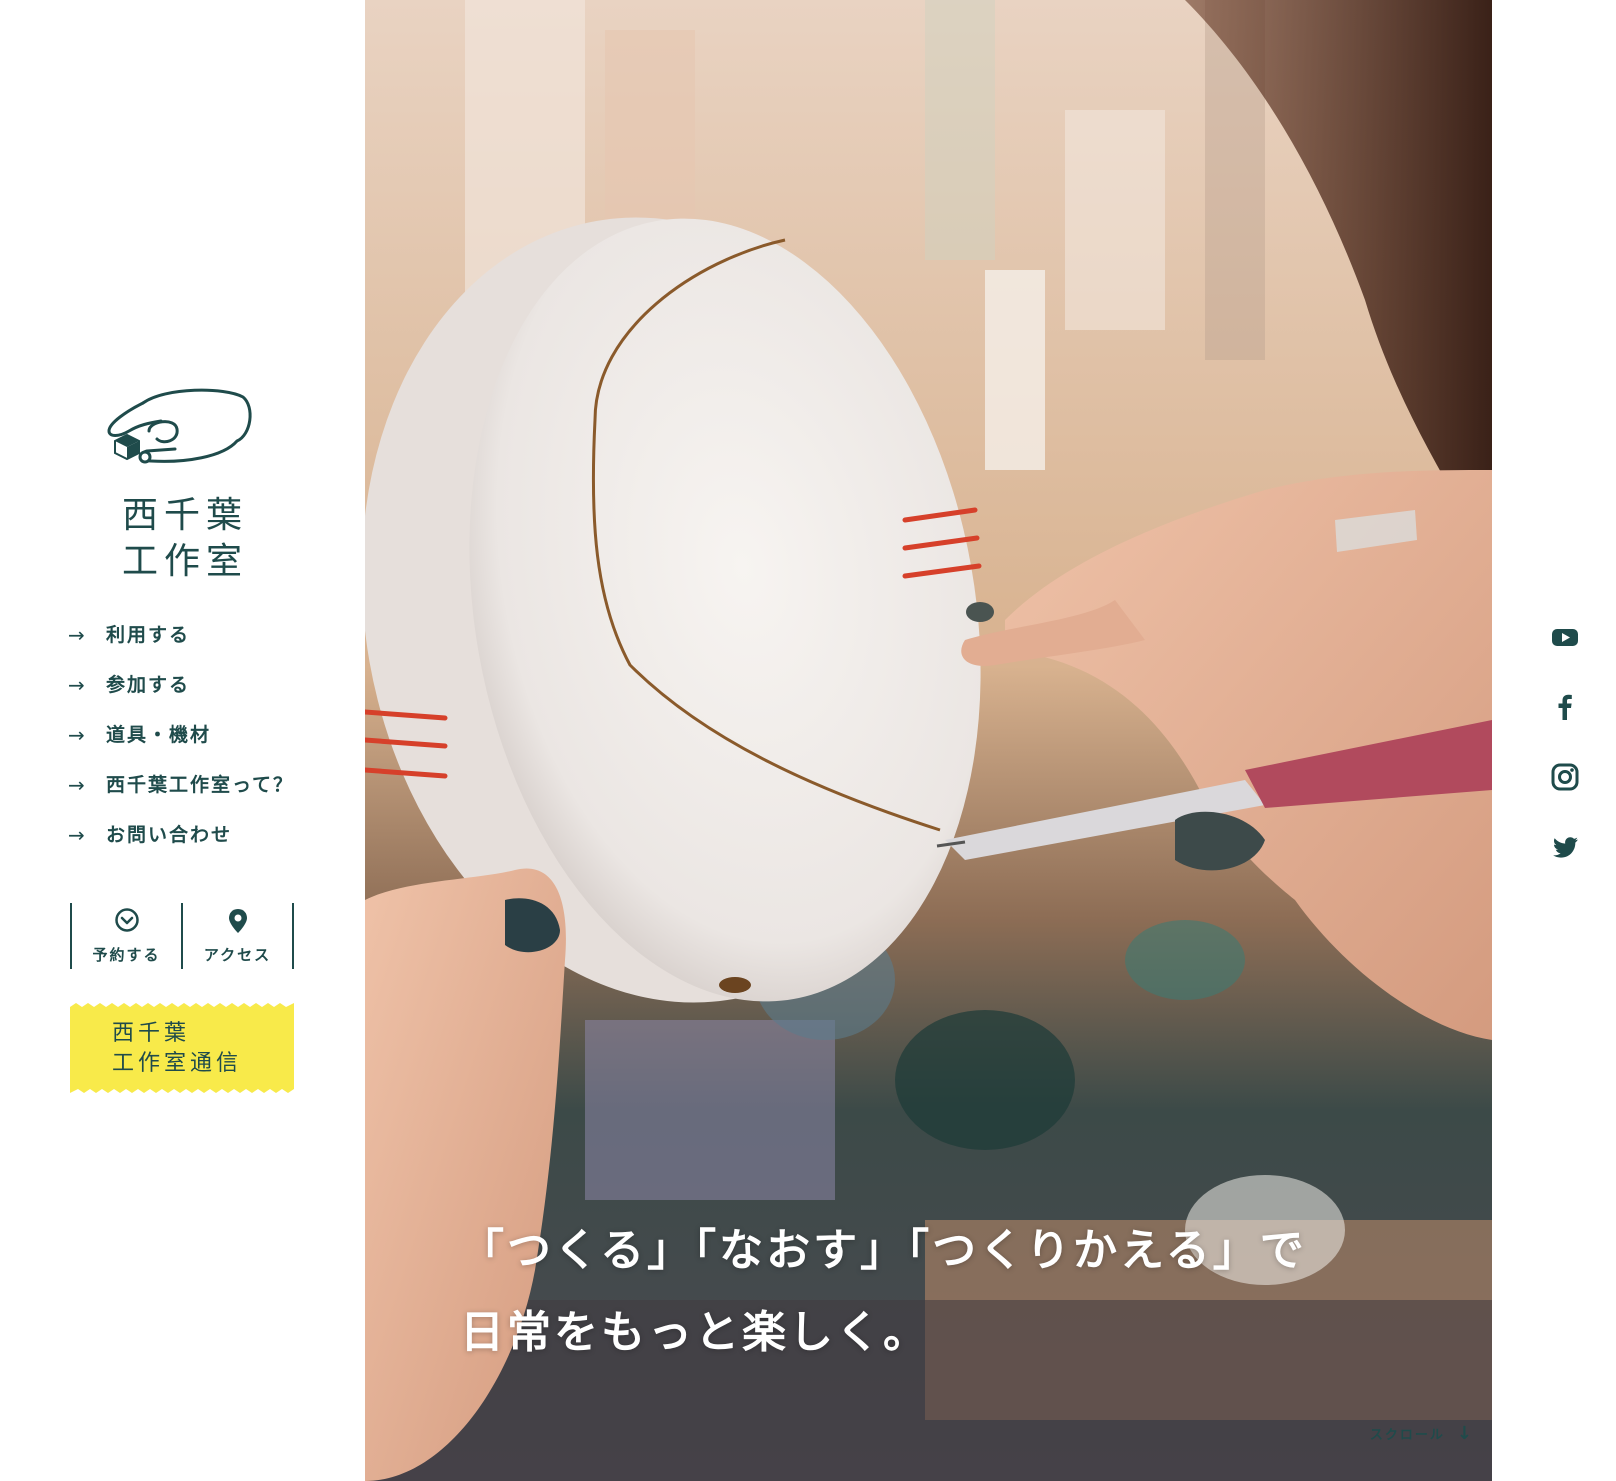  I want to click on chevron-circle-icon, so click(126, 920).